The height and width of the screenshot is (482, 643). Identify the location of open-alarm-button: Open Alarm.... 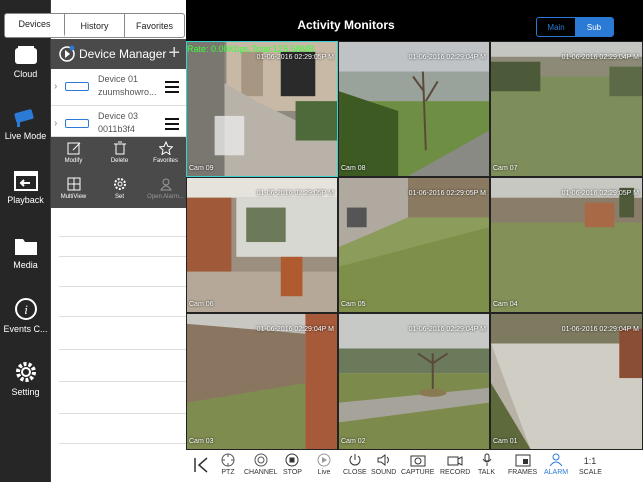
(165, 190).